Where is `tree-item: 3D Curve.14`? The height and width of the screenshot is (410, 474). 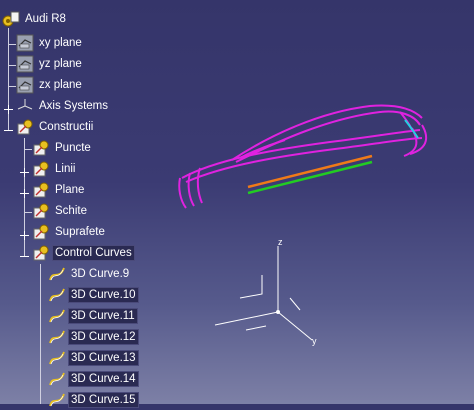
tree-item: 3D Curve.14 is located at coordinates (93, 379).